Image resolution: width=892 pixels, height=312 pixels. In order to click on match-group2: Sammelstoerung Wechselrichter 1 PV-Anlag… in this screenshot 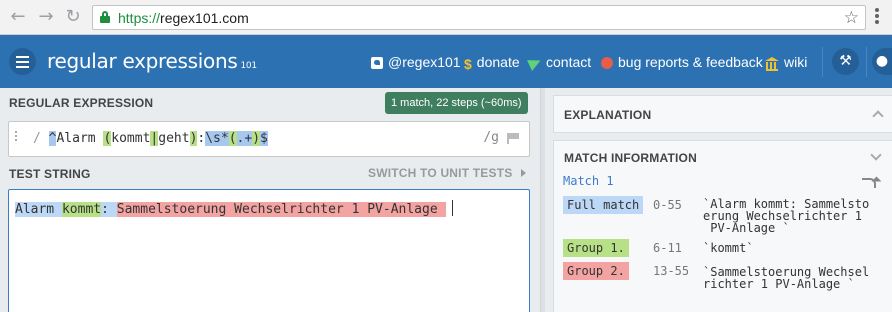, I will do `click(281, 209)`.